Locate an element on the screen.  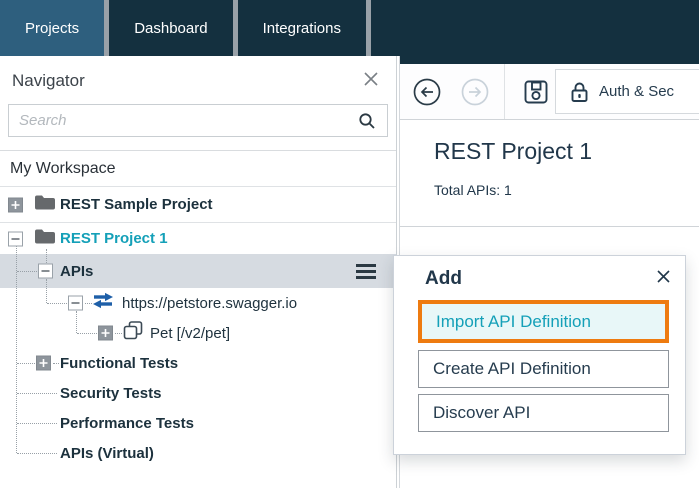
auth-security-button: Auth & Sec is located at coordinates (627, 91).